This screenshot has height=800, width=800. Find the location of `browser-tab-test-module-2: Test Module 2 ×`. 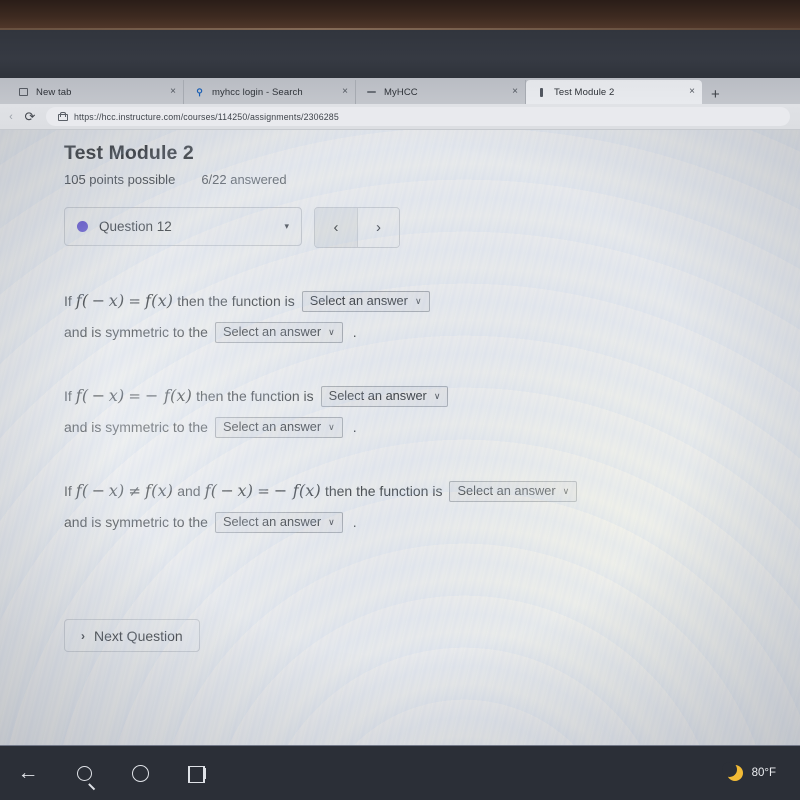

browser-tab-test-module-2: Test Module 2 × is located at coordinates (614, 92).